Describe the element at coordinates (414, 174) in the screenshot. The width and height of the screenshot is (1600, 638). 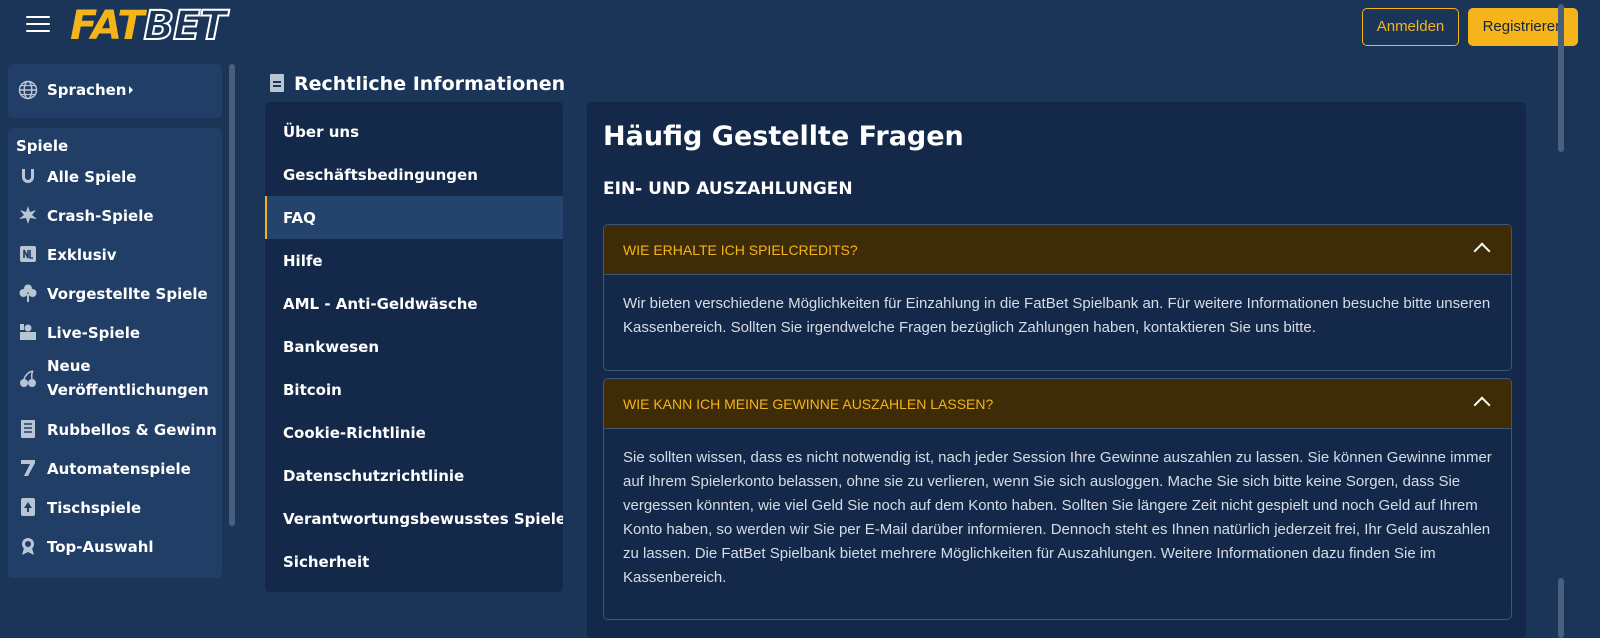
I see `legal-item-terms: Geschäftsbedingungen` at that location.